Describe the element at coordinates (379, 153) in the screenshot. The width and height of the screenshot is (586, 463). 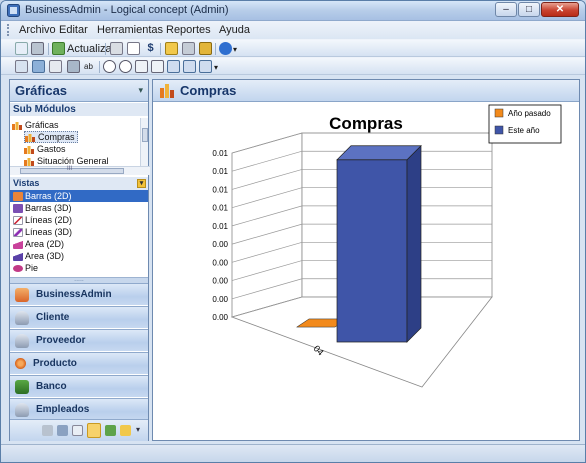
I see `bar-este-ano-top` at that location.